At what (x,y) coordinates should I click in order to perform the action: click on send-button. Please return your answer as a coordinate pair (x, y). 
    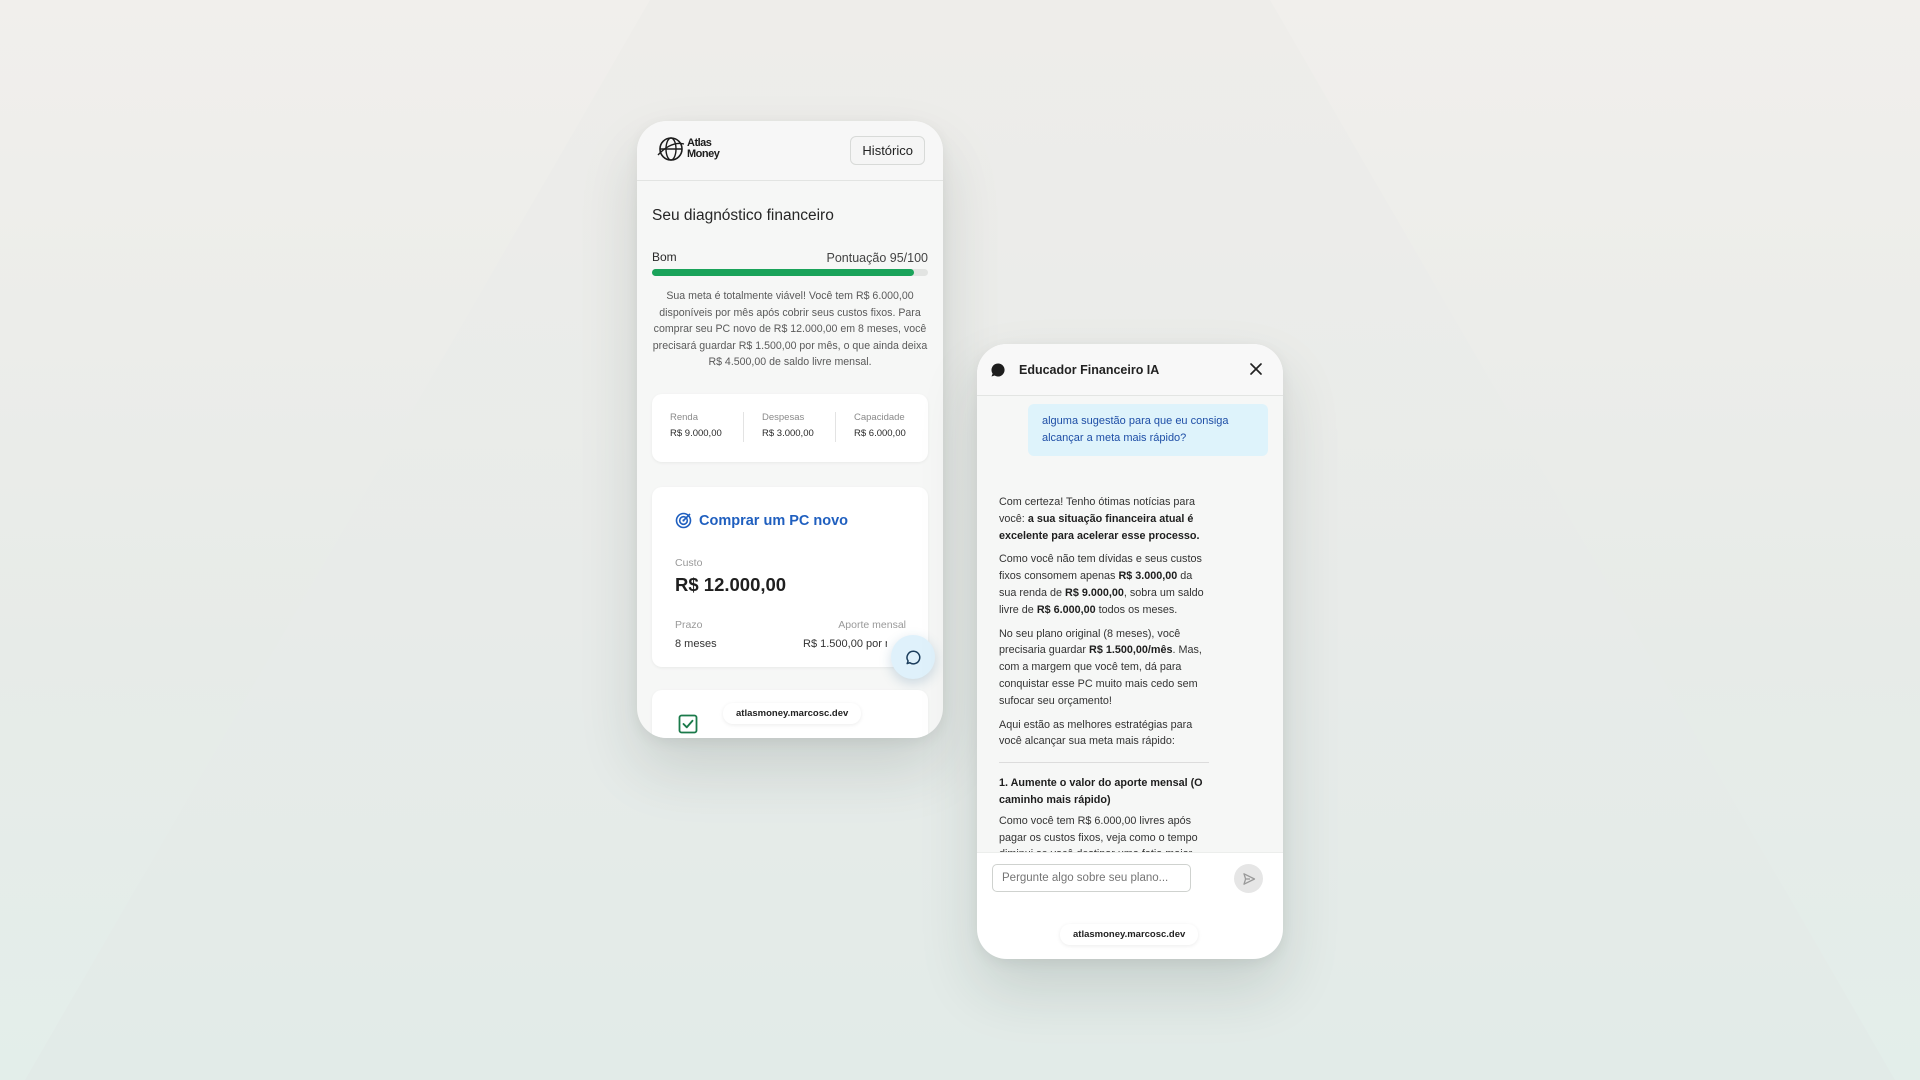
    Looking at the image, I should click on (1248, 878).